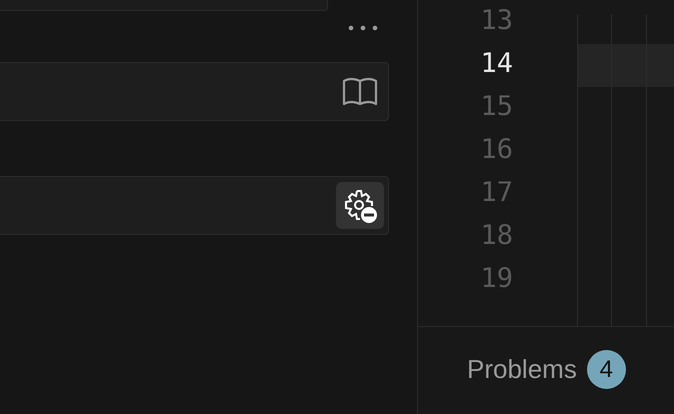 This screenshot has height=414, width=674. I want to click on line-number: 14, so click(497, 64).